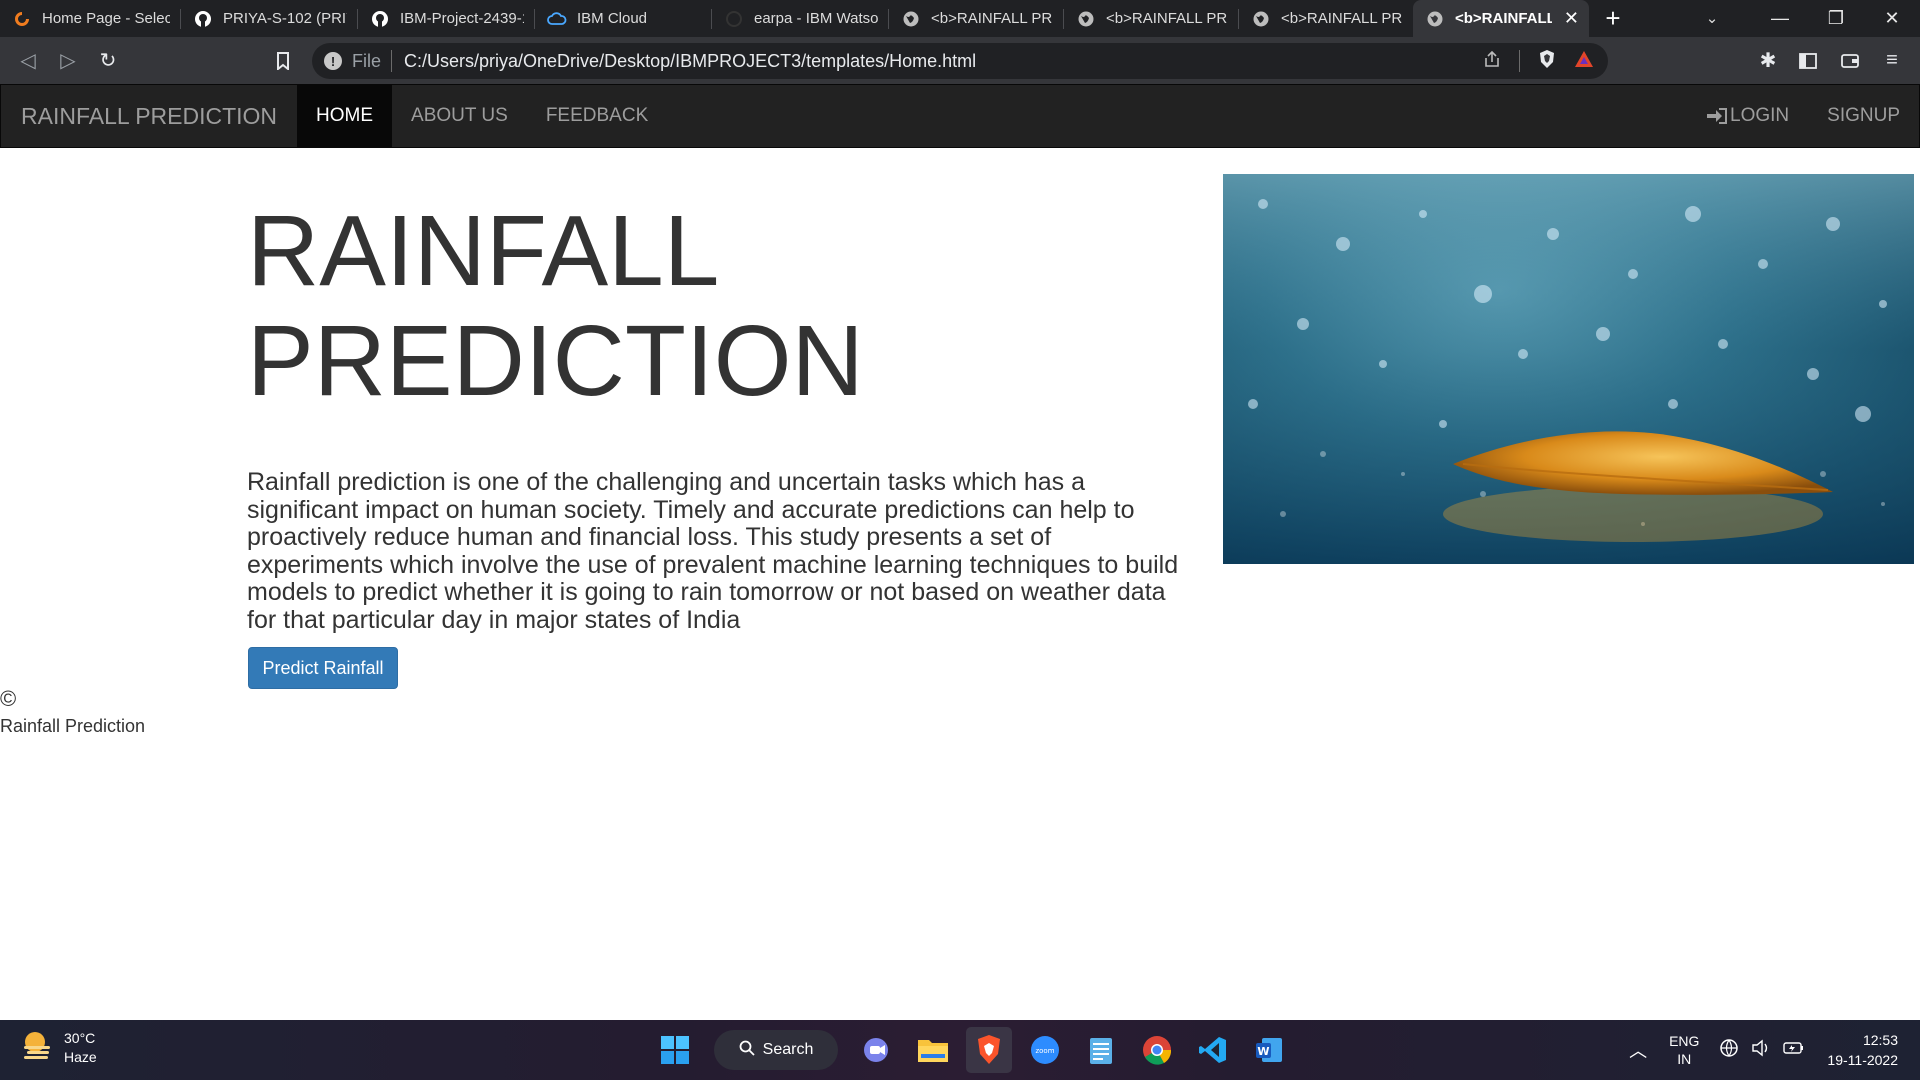 The image size is (1920, 1080). What do you see at coordinates (555, 361) in the screenshot?
I see `title-line-2: PREDICTION` at bounding box center [555, 361].